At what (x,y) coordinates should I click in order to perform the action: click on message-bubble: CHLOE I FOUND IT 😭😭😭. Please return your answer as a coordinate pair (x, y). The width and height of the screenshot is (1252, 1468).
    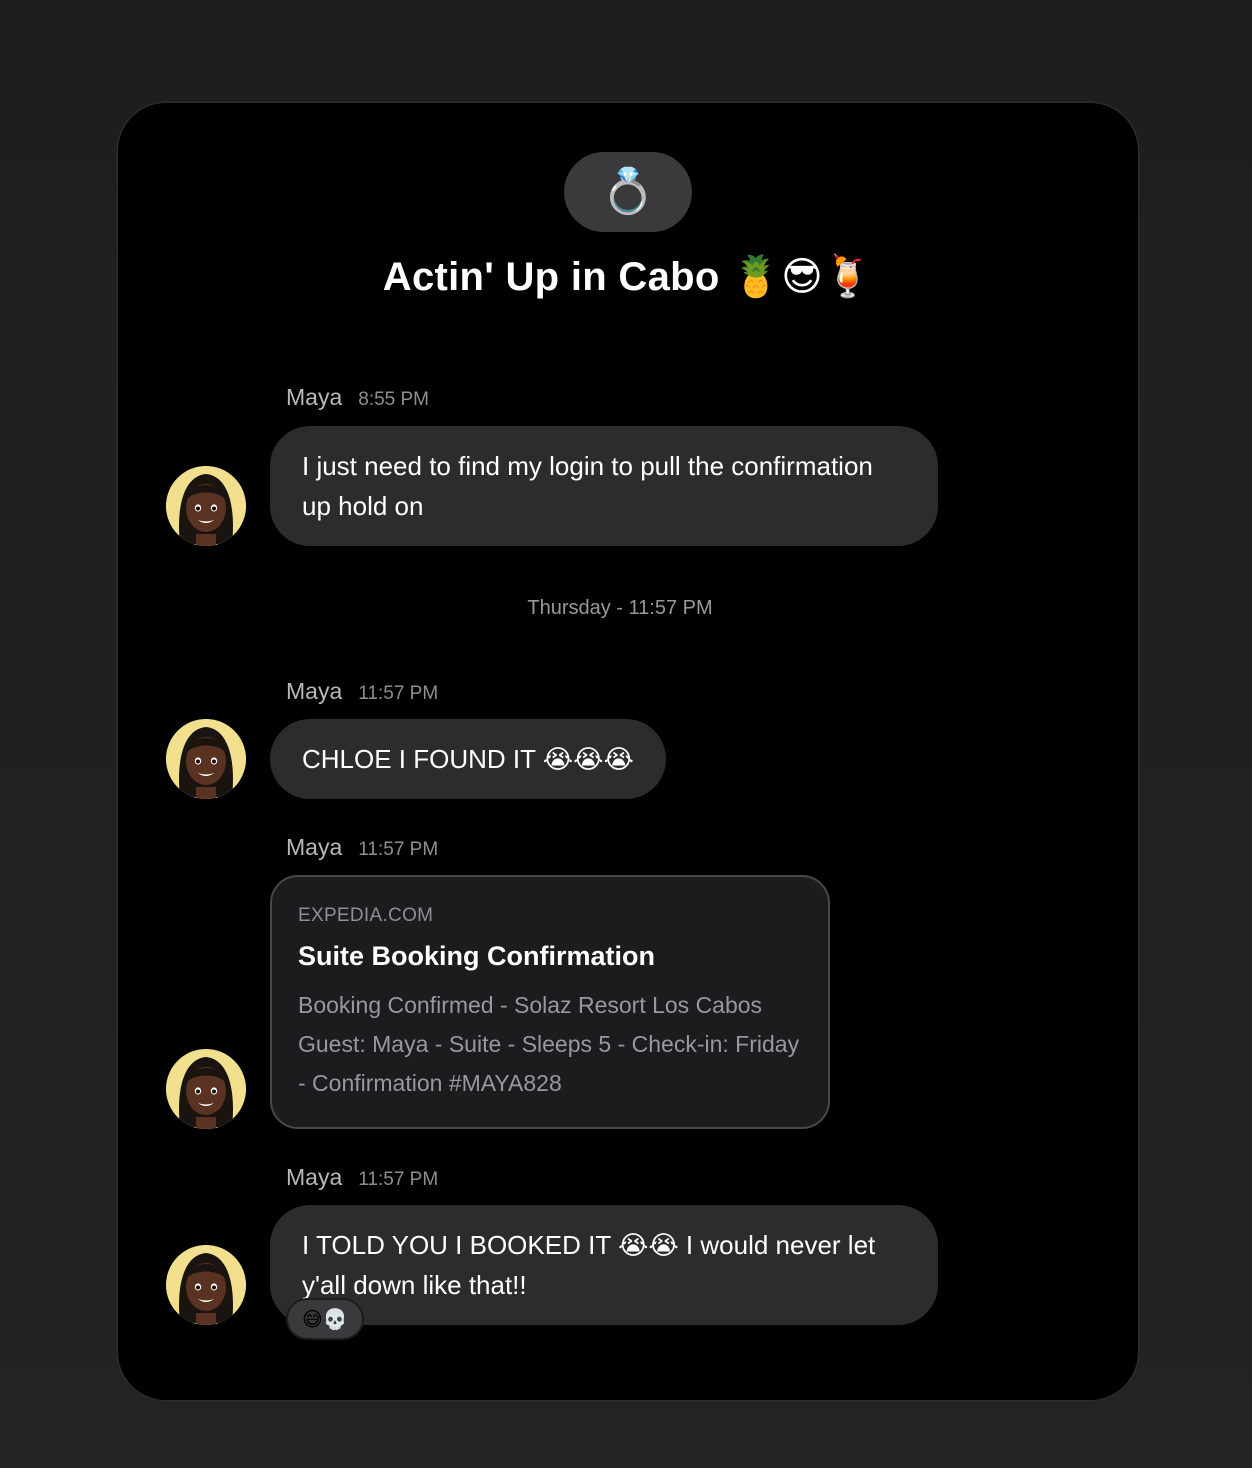
    Looking at the image, I should click on (468, 759).